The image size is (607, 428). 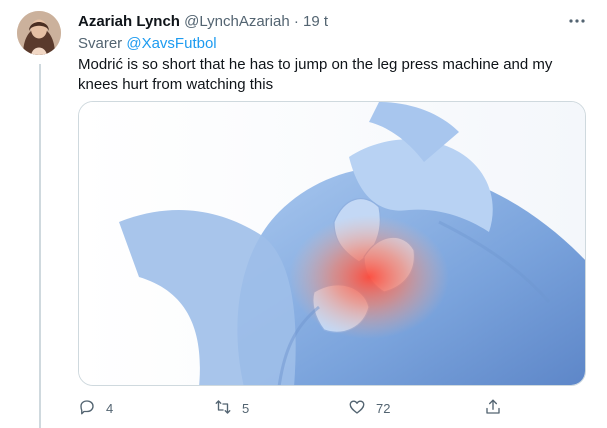 What do you see at coordinates (100, 43) in the screenshot?
I see `replying-prefix: Svarer` at bounding box center [100, 43].